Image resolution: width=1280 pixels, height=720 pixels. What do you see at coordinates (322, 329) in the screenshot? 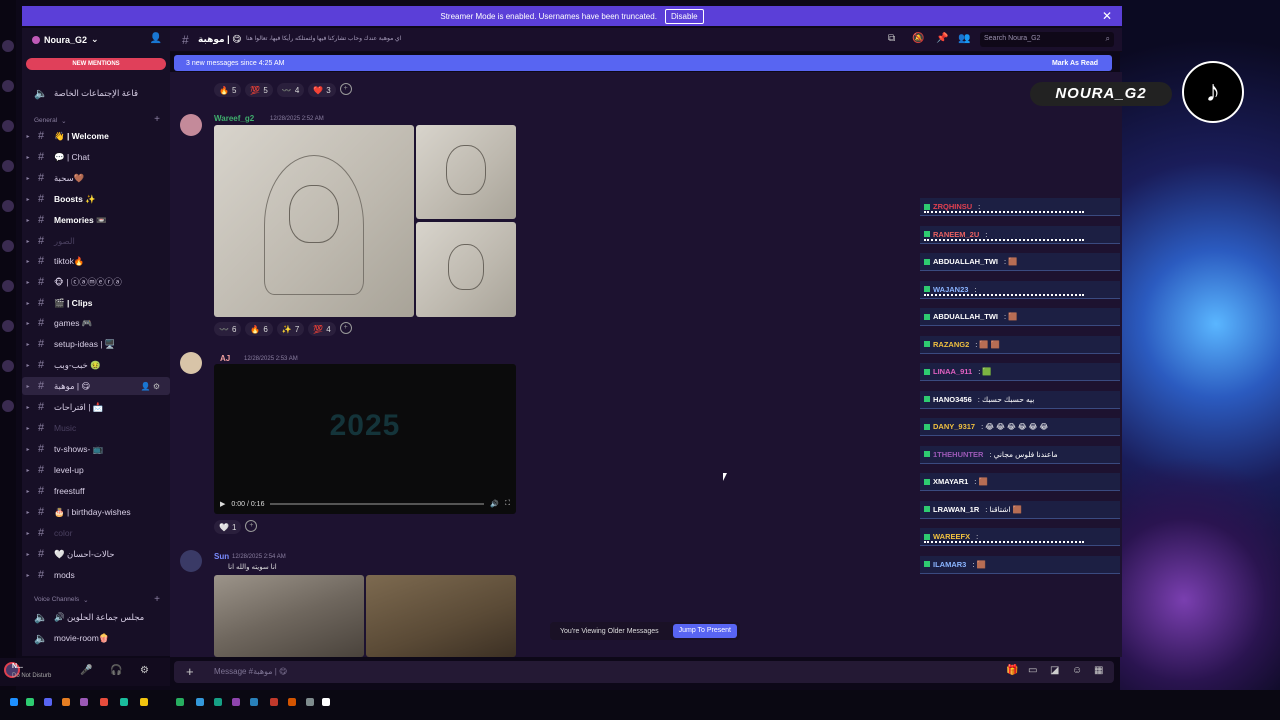
I see `reaction-pill: 💯 4` at bounding box center [322, 329].